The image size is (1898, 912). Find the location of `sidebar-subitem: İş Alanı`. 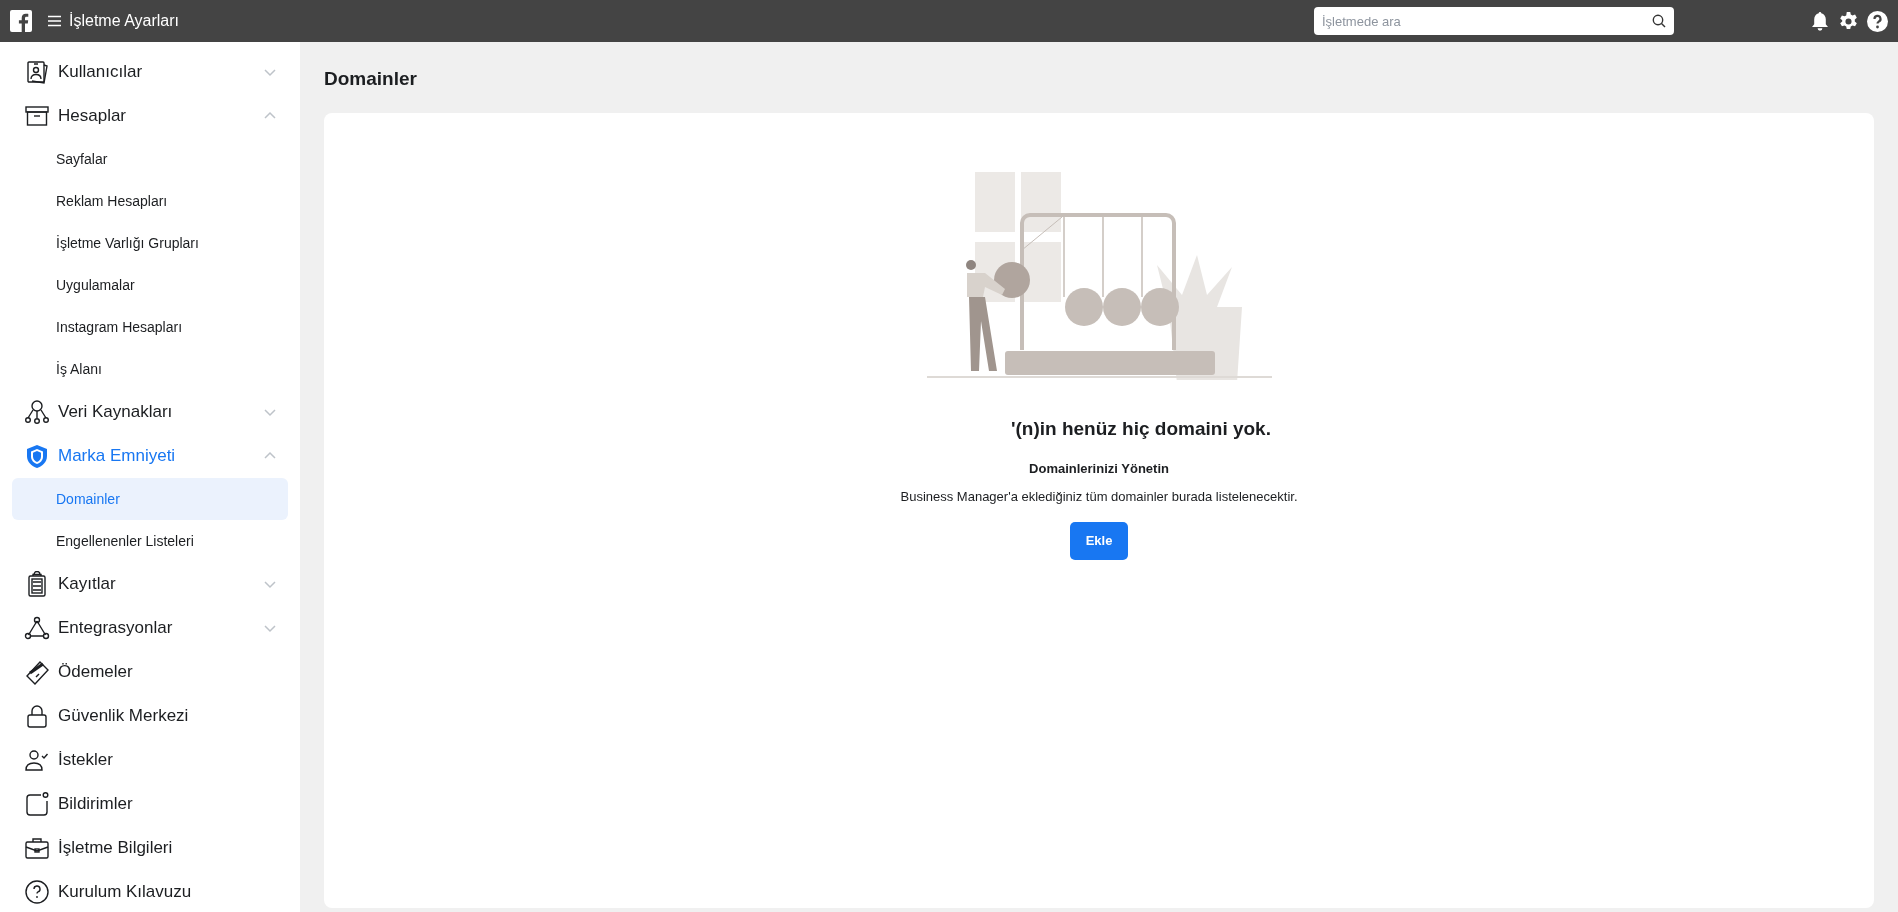

sidebar-subitem: İş Alanı is located at coordinates (150, 369).